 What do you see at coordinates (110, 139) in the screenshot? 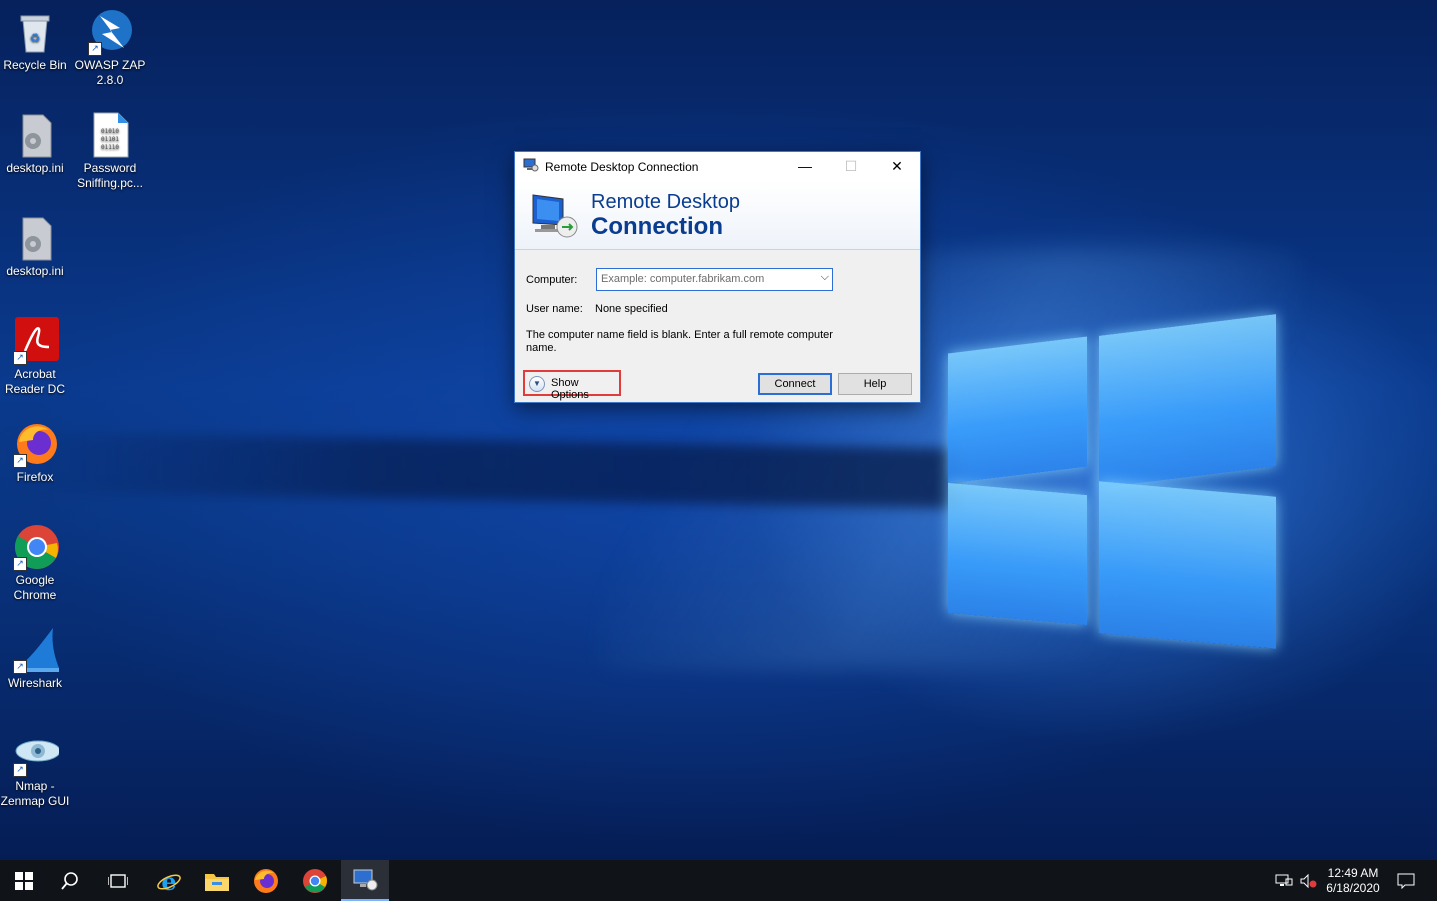
I see `svg-text: 01101` at bounding box center [110, 139].